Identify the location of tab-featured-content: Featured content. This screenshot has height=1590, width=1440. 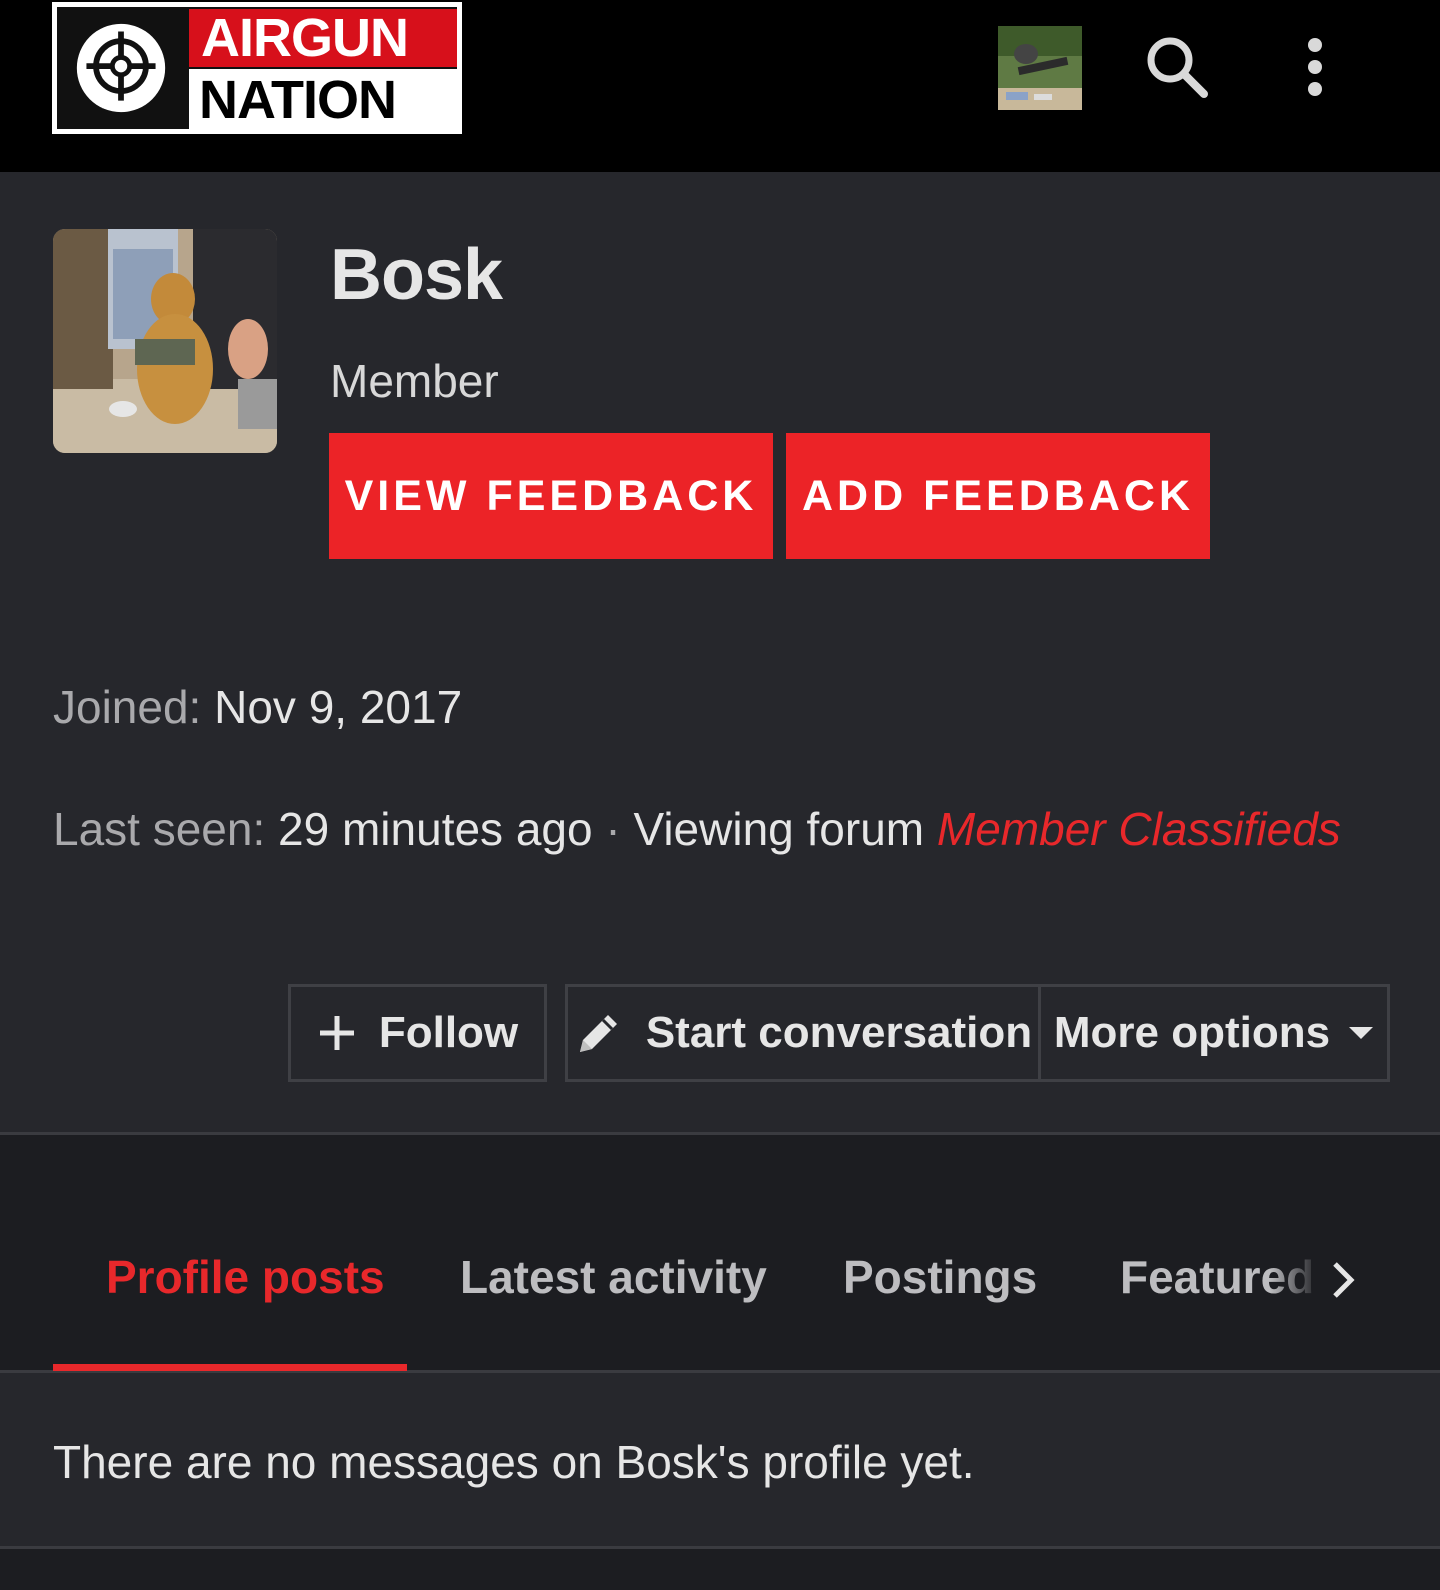
(1220, 1277).